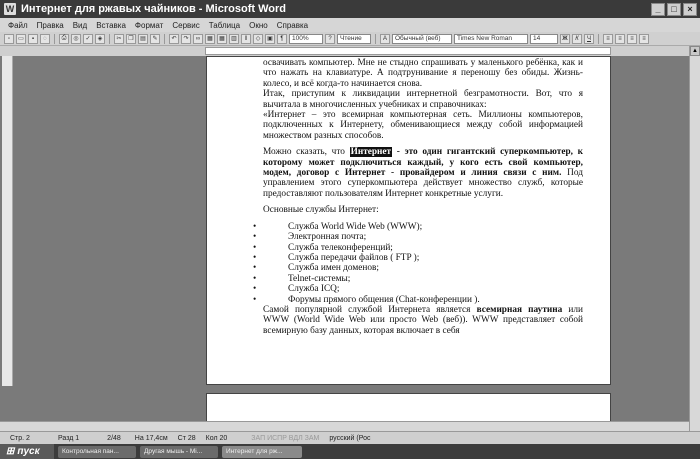 This screenshot has width=700, height=459. I want to click on menu-help: Справка, so click(292, 25).